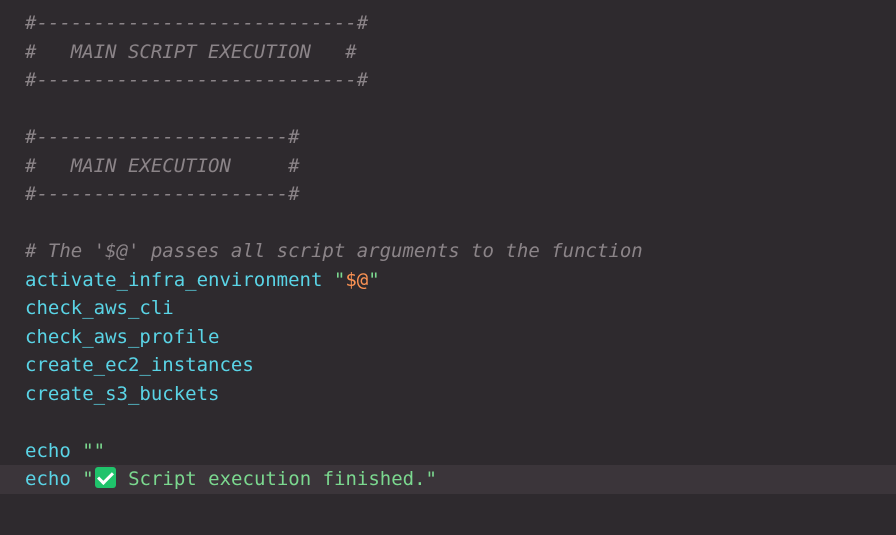 The image size is (896, 535). What do you see at coordinates (357, 279) in the screenshot?
I see `variable-all-args: $@` at bounding box center [357, 279].